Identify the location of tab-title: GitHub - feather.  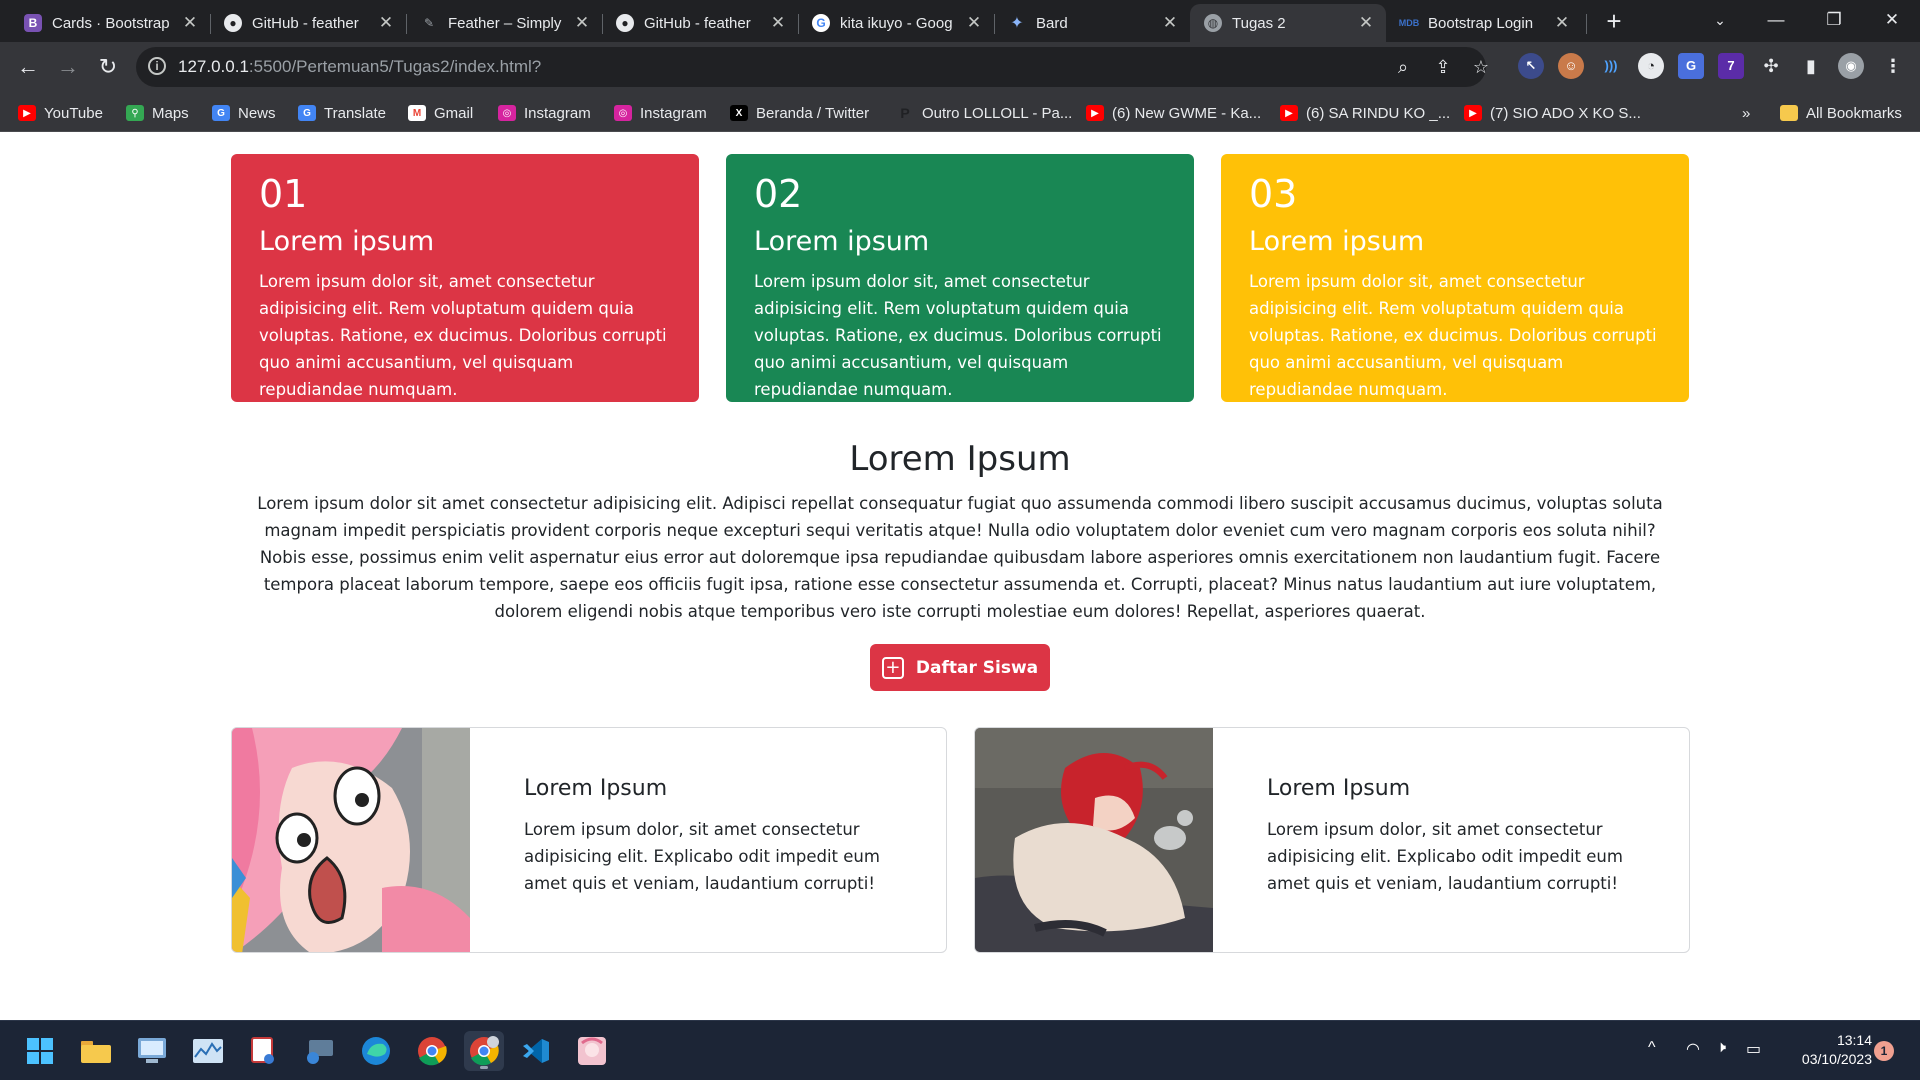
(697, 23).